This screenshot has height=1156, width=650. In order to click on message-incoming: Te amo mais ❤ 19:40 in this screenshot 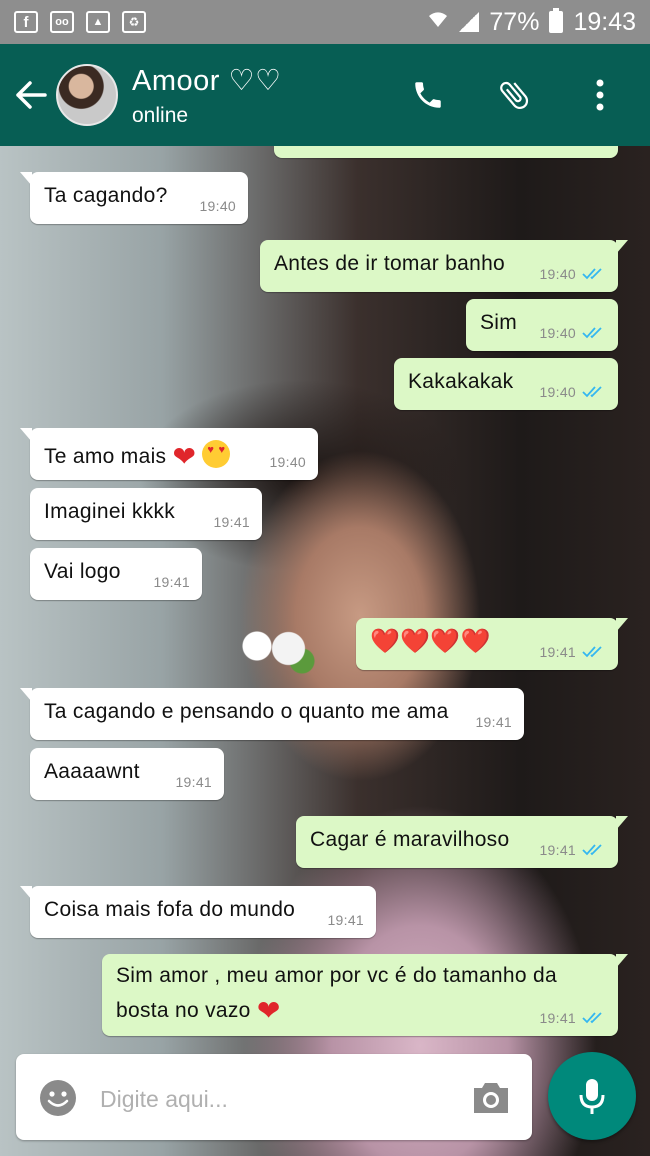, I will do `click(169, 454)`.